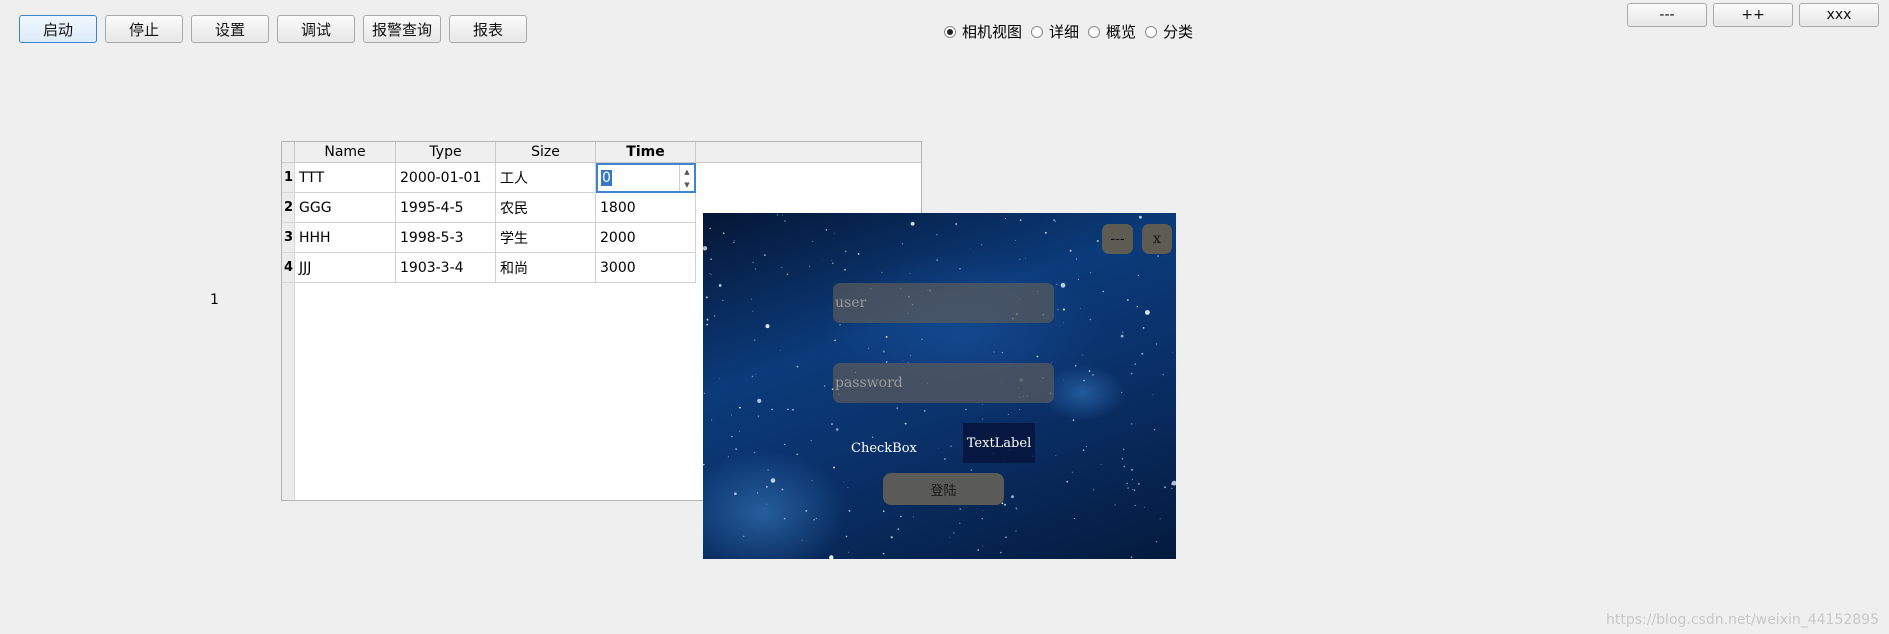  What do you see at coordinates (446, 238) in the screenshot?
I see `table-cell: 1998-5-3` at bounding box center [446, 238].